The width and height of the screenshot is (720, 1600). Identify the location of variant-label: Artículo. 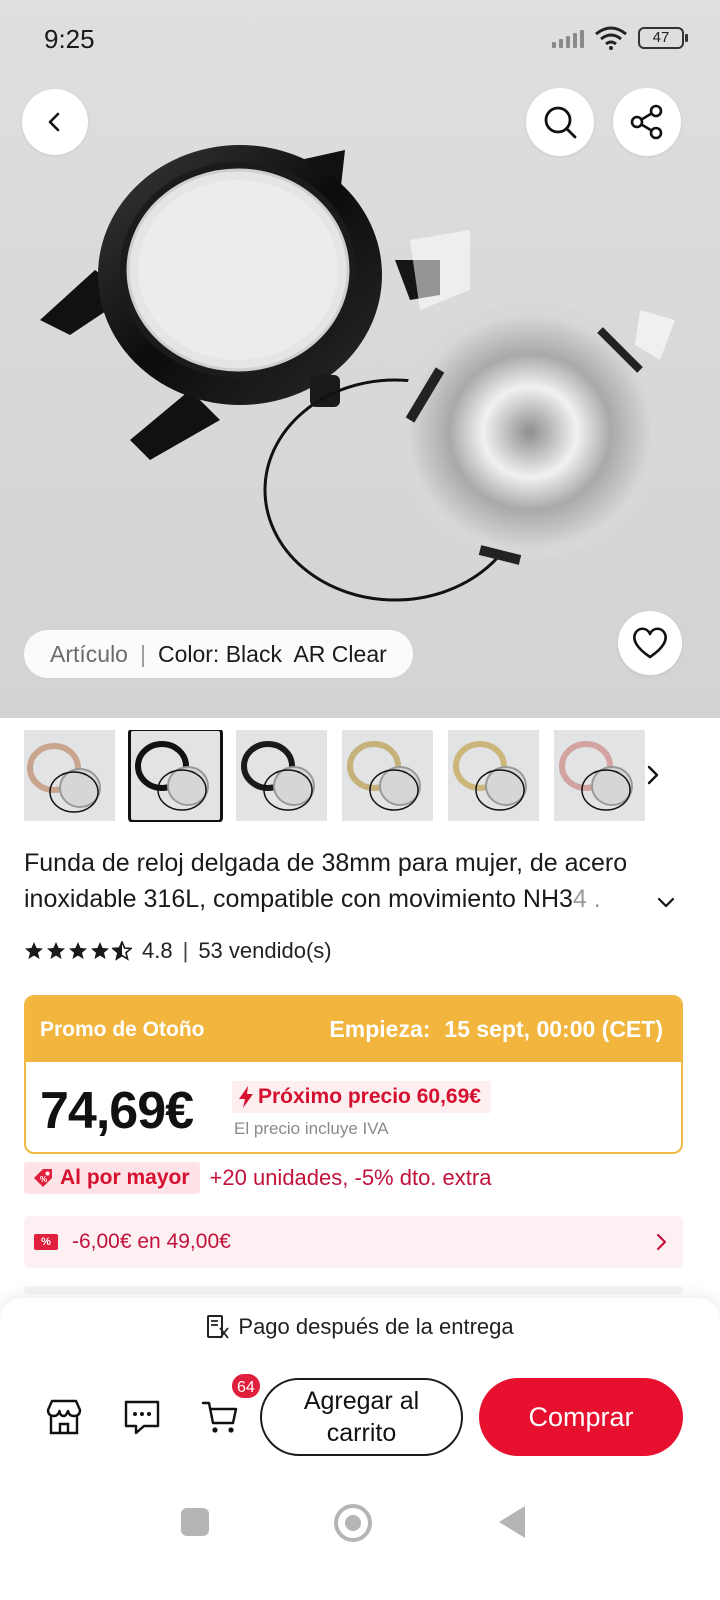
(89, 653).